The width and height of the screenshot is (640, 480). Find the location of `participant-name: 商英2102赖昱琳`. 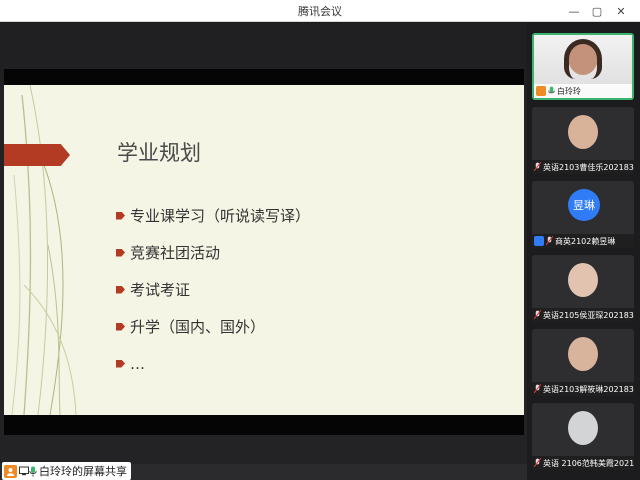

participant-name: 商英2102赖昱琳 is located at coordinates (585, 241).